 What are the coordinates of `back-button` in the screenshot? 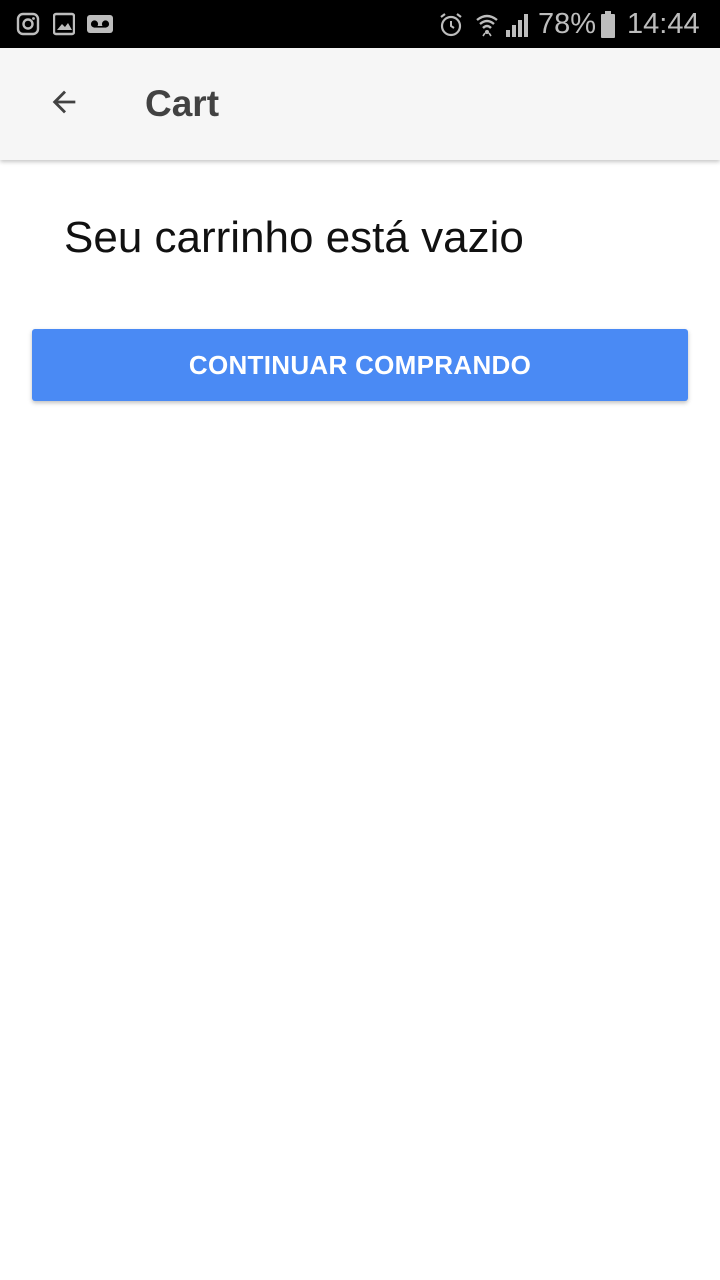 It's located at (64, 104).